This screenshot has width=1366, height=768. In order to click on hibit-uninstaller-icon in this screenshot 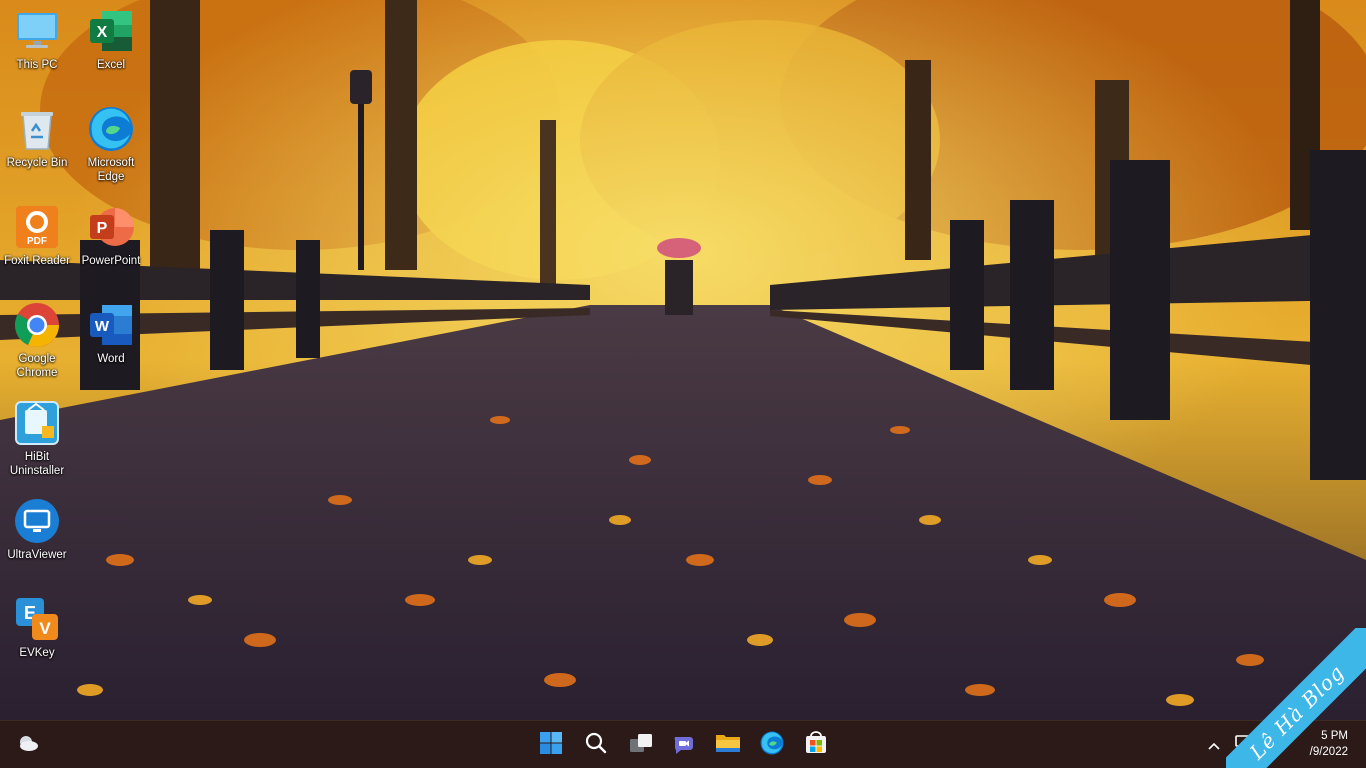, I will do `click(37, 423)`.